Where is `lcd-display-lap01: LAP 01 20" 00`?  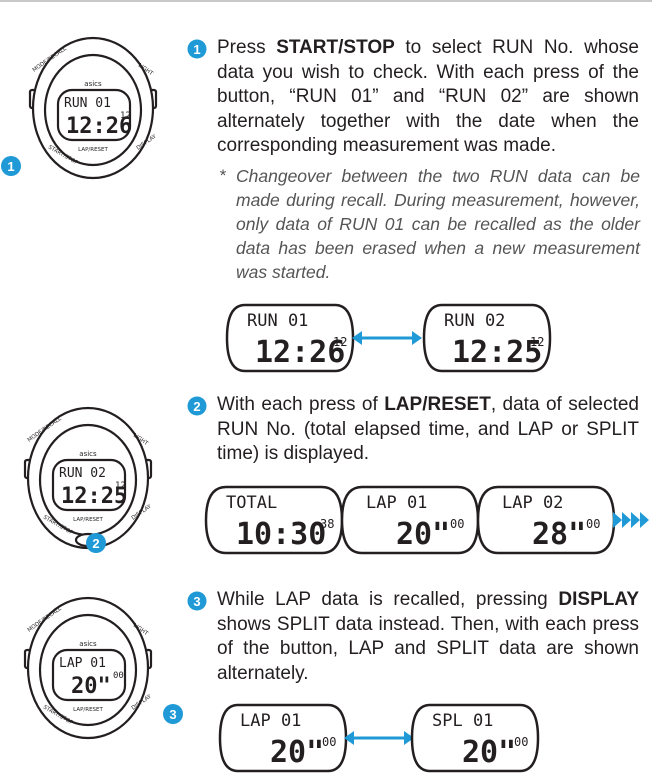 lcd-display-lap01: LAP 01 20" 00 is located at coordinates (410, 520).